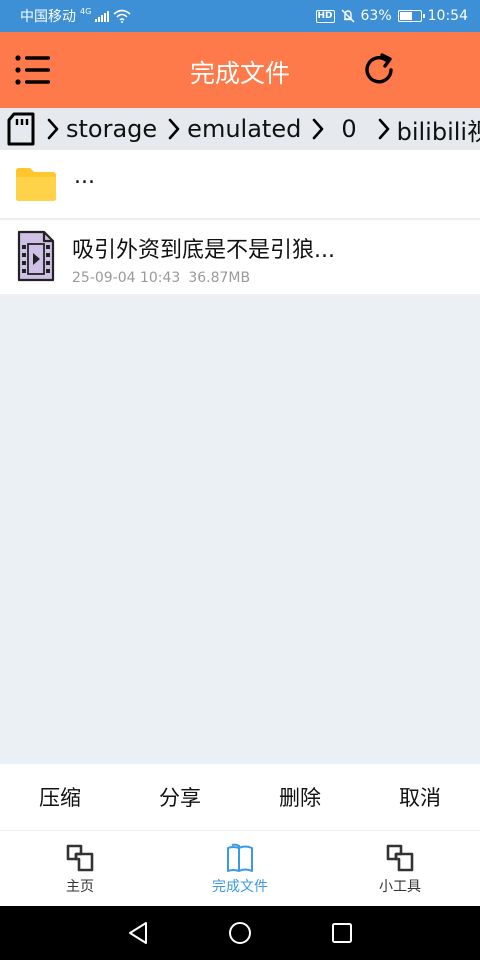 The height and width of the screenshot is (960, 480). Describe the element at coordinates (180, 797) in the screenshot. I see `share-button: 分享` at that location.